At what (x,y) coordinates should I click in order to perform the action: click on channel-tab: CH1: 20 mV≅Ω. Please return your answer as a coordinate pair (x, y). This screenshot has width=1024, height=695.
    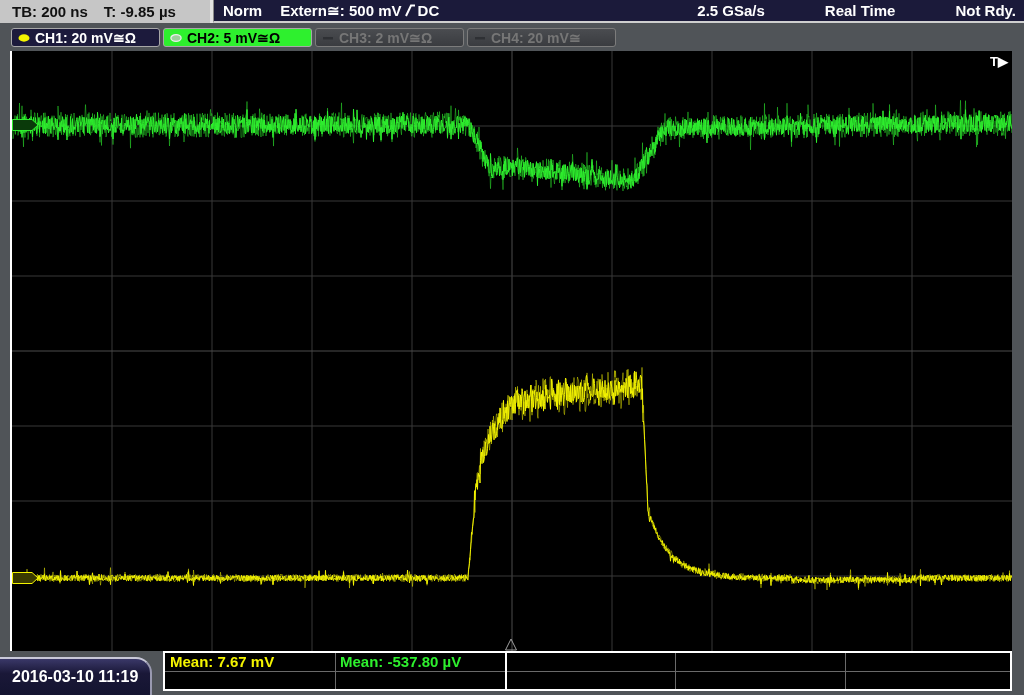
    Looking at the image, I should click on (85, 37).